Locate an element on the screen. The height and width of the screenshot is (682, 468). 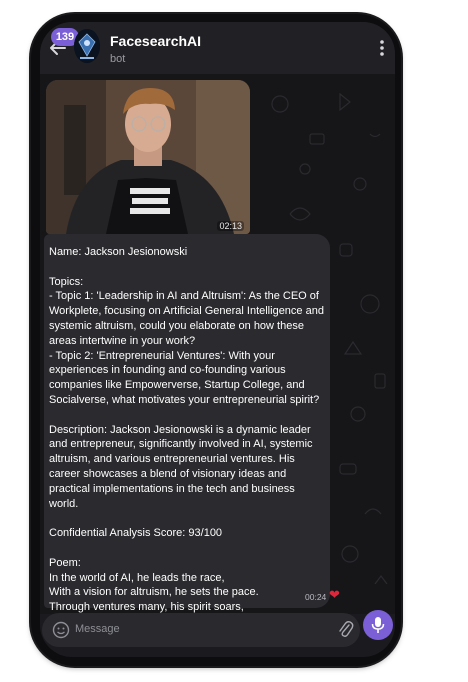
video-thumbnail: 02:13 is located at coordinates (148, 157).